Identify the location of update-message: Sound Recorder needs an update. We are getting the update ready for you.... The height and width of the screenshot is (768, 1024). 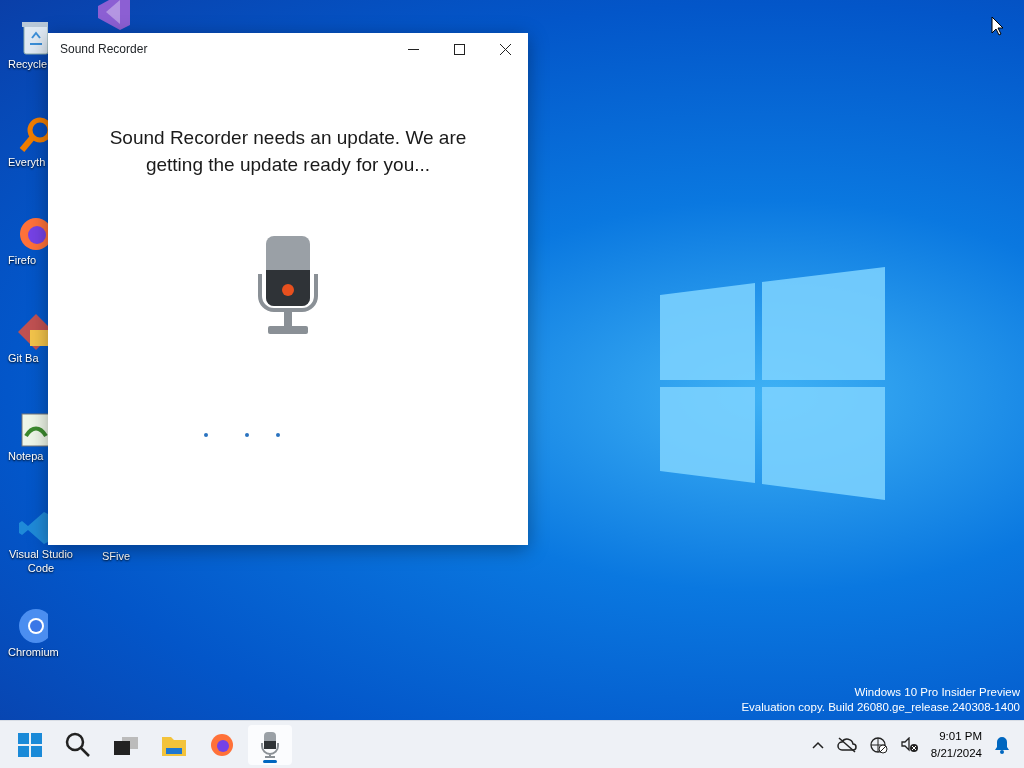
(288, 151).